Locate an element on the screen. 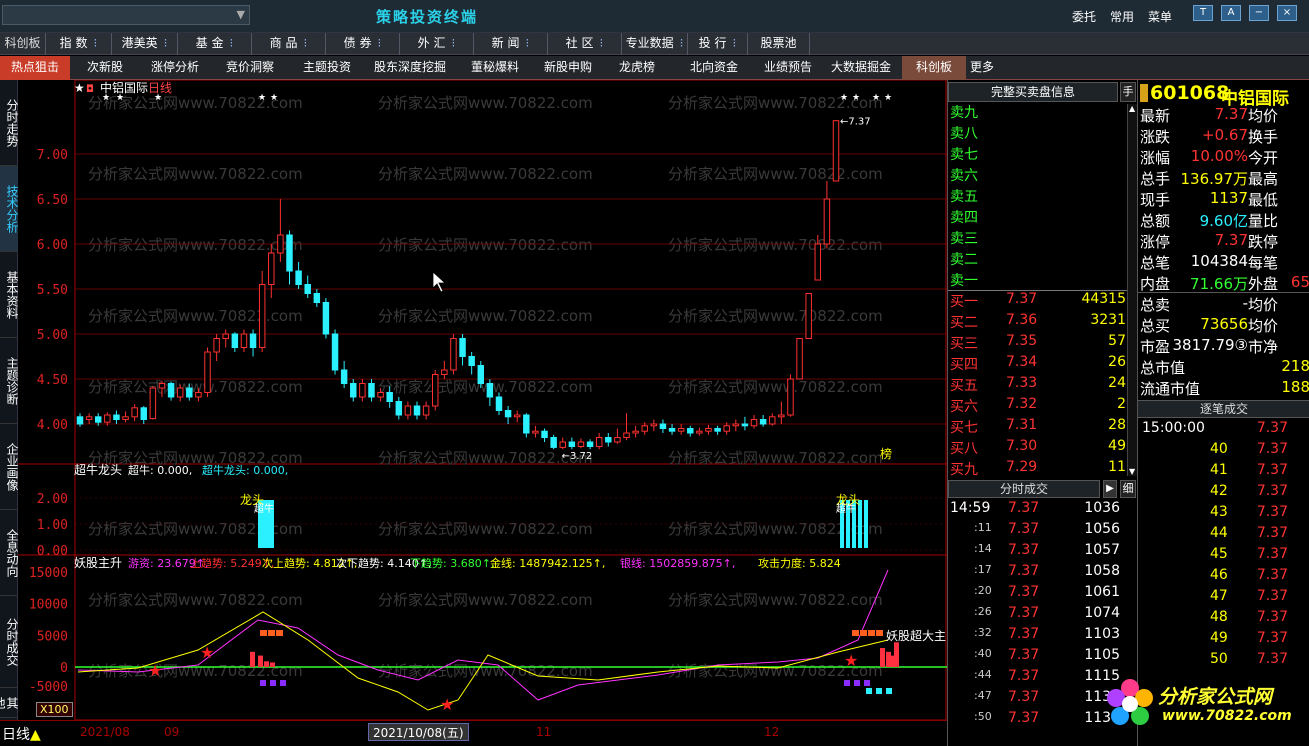 The width and height of the screenshot is (1309, 746). quote-row: 涨幅 10.00% 今开 is located at coordinates (1224, 157).